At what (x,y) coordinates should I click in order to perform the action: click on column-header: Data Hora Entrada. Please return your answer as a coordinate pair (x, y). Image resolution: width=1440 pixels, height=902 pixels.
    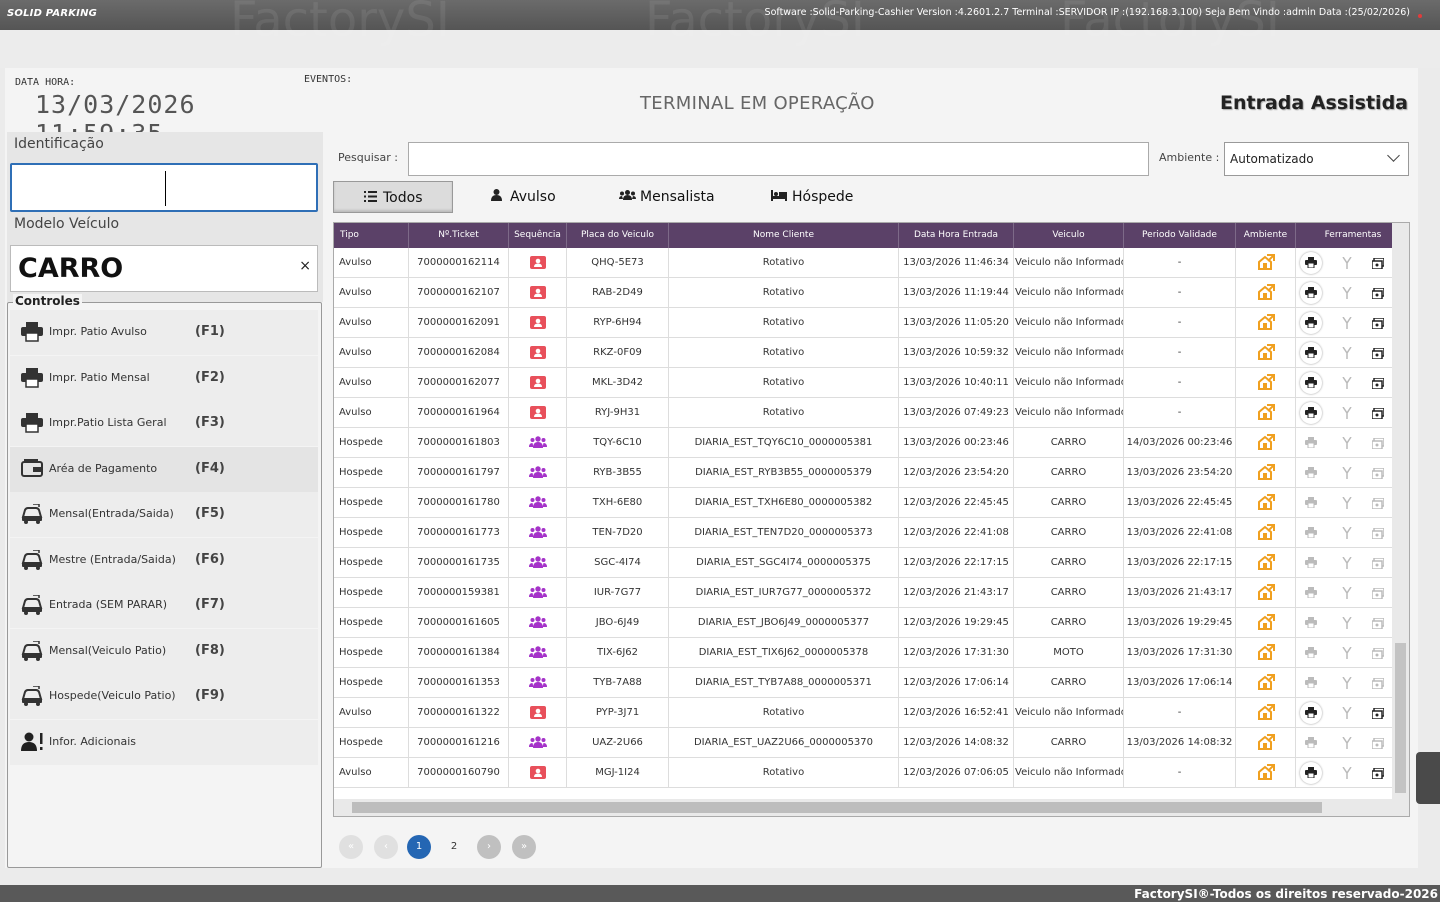
    Looking at the image, I should click on (956, 235).